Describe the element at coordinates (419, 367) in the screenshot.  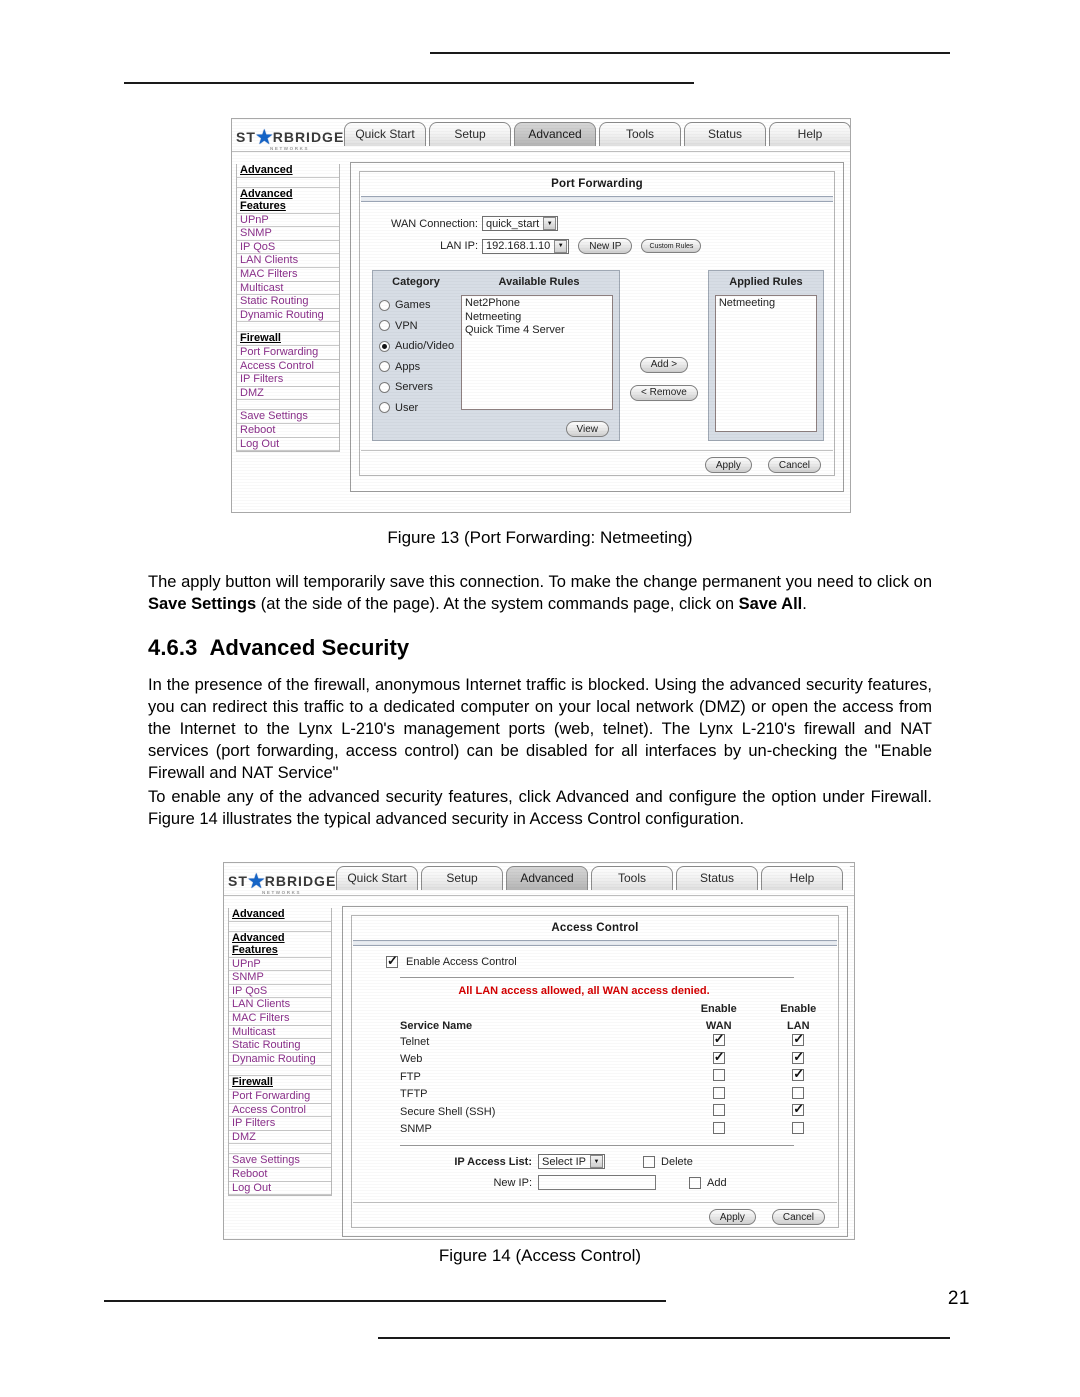
I see `category-option-apps: Apps` at that location.